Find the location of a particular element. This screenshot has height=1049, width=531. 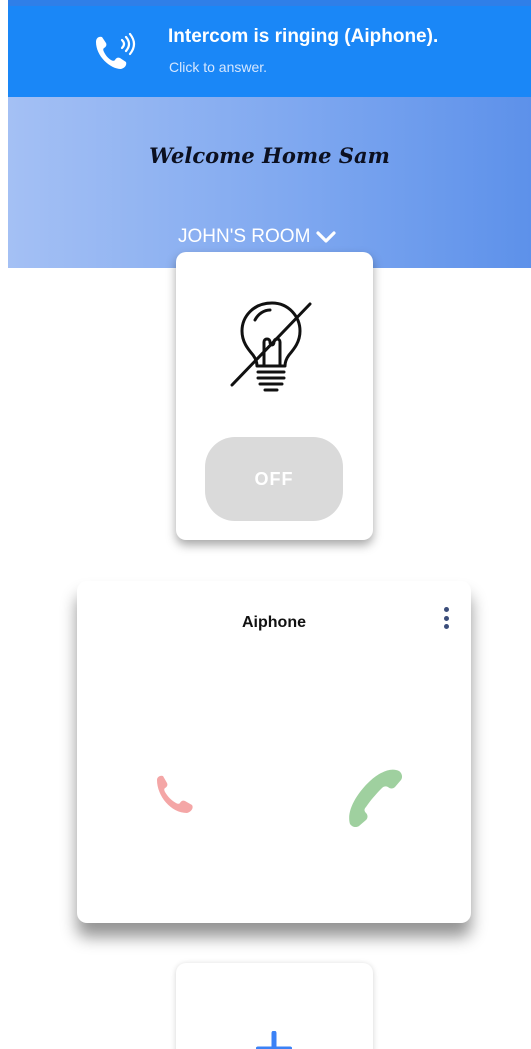

phone-answer-icon is located at coordinates (373, 797).